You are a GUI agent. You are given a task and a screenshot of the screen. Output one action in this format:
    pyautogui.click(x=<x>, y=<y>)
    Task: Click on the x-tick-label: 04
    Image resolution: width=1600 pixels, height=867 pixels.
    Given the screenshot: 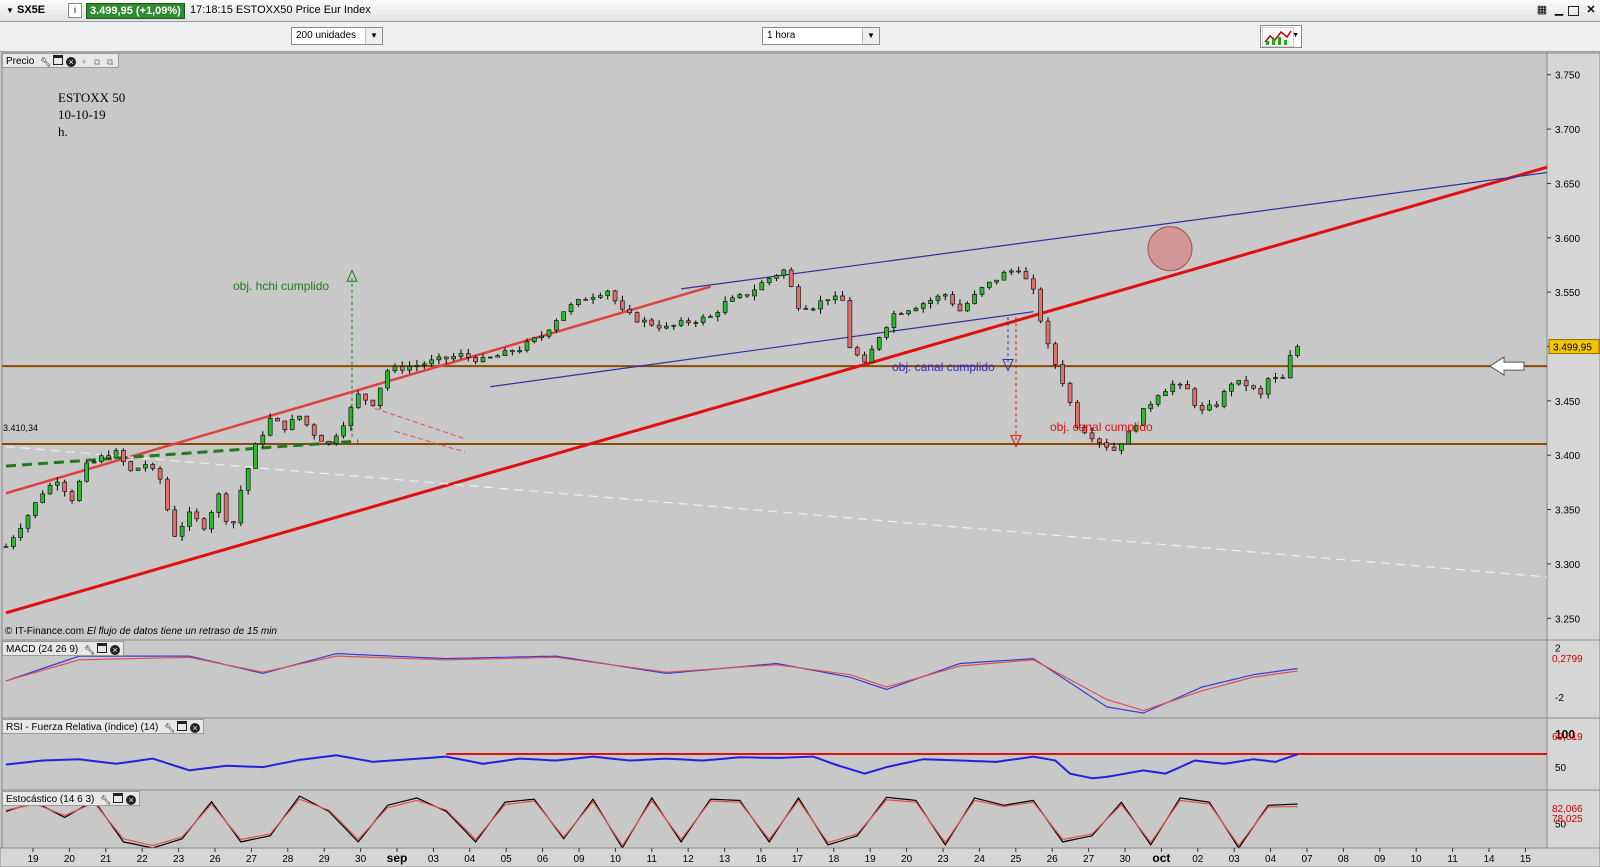 What is the action you would take?
    pyautogui.click(x=1271, y=859)
    